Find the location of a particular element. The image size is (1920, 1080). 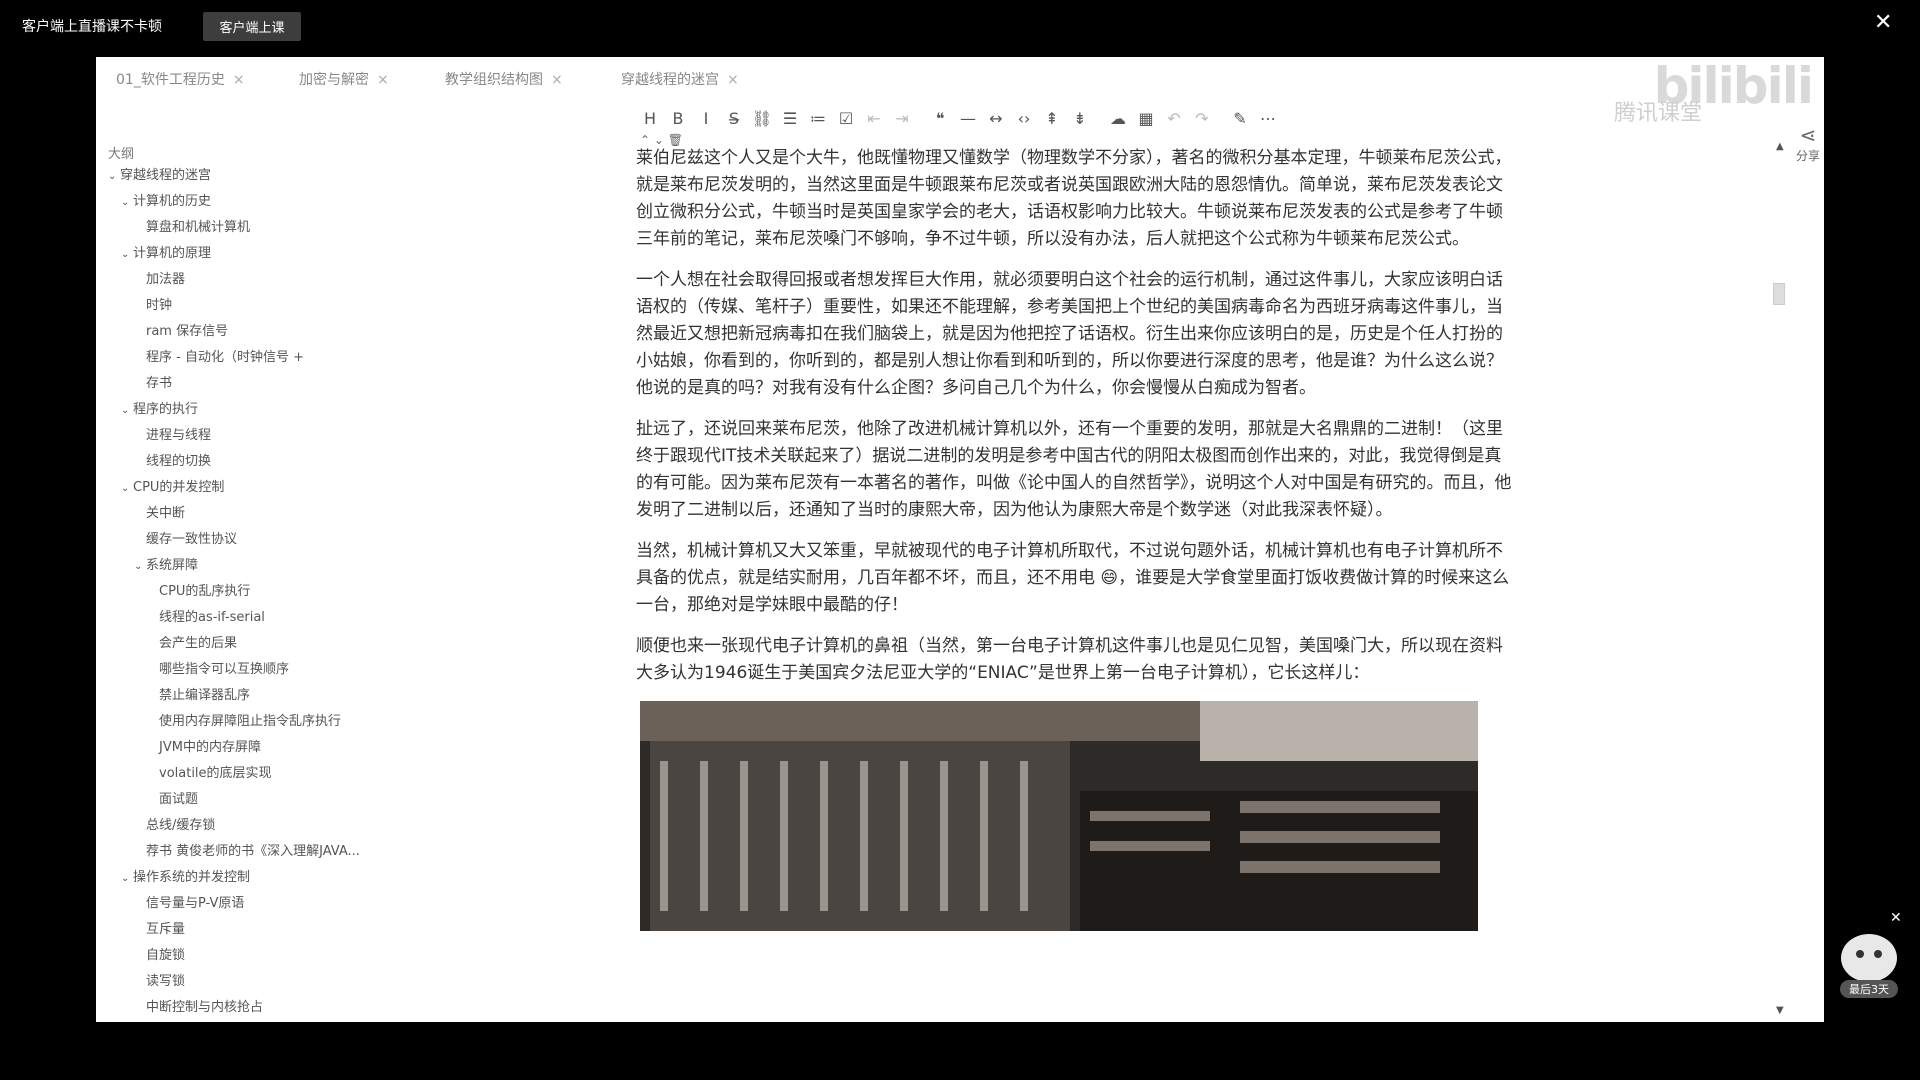

italic-icon: I is located at coordinates (706, 118).